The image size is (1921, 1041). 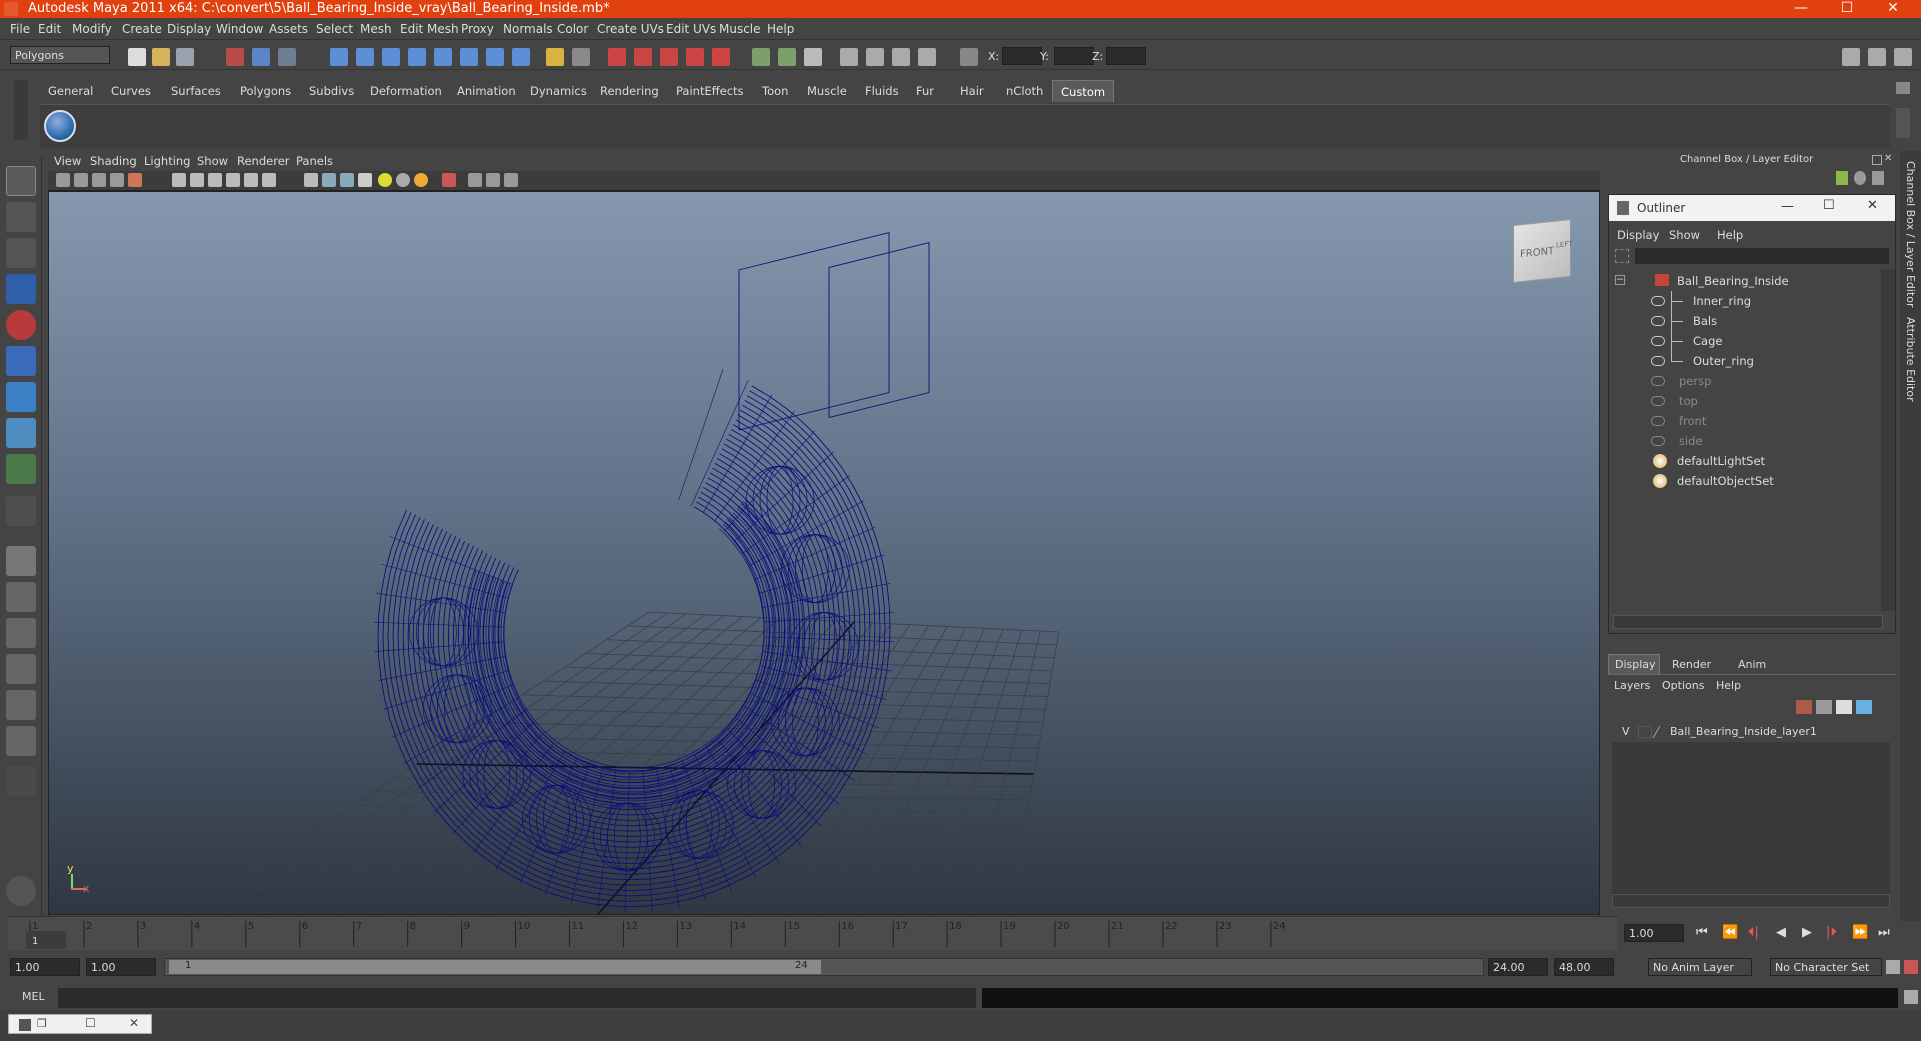 What do you see at coordinates (1781, 932) in the screenshot?
I see `play-backwards-button: ◀` at bounding box center [1781, 932].